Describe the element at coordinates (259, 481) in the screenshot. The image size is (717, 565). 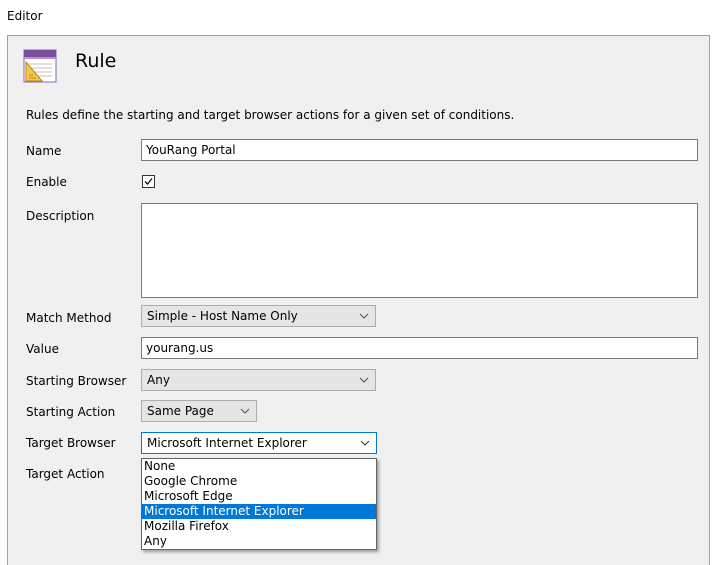
I see `dropdown-option-google-chrome: Google Chrome` at that location.